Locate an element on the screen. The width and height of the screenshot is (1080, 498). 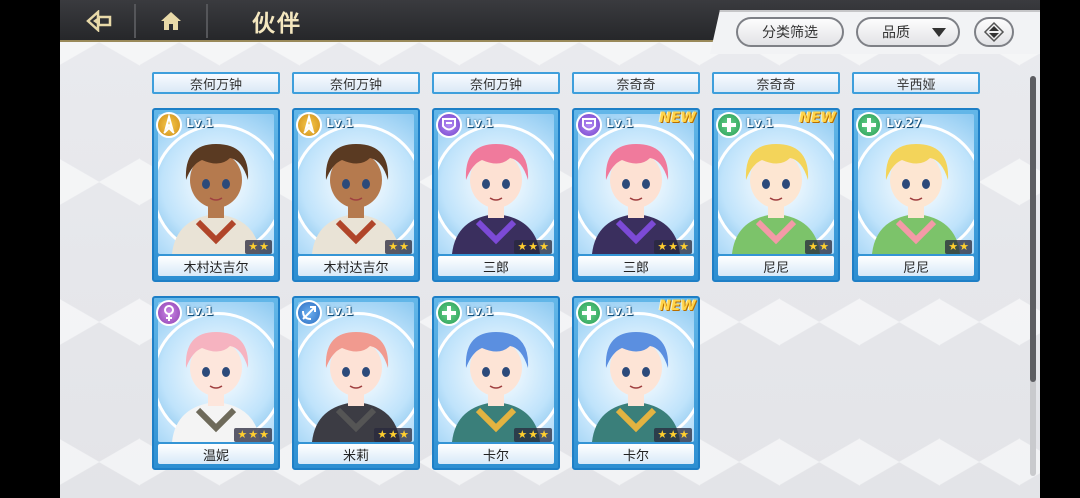
character-name: 温妮 is located at coordinates (216, 454).